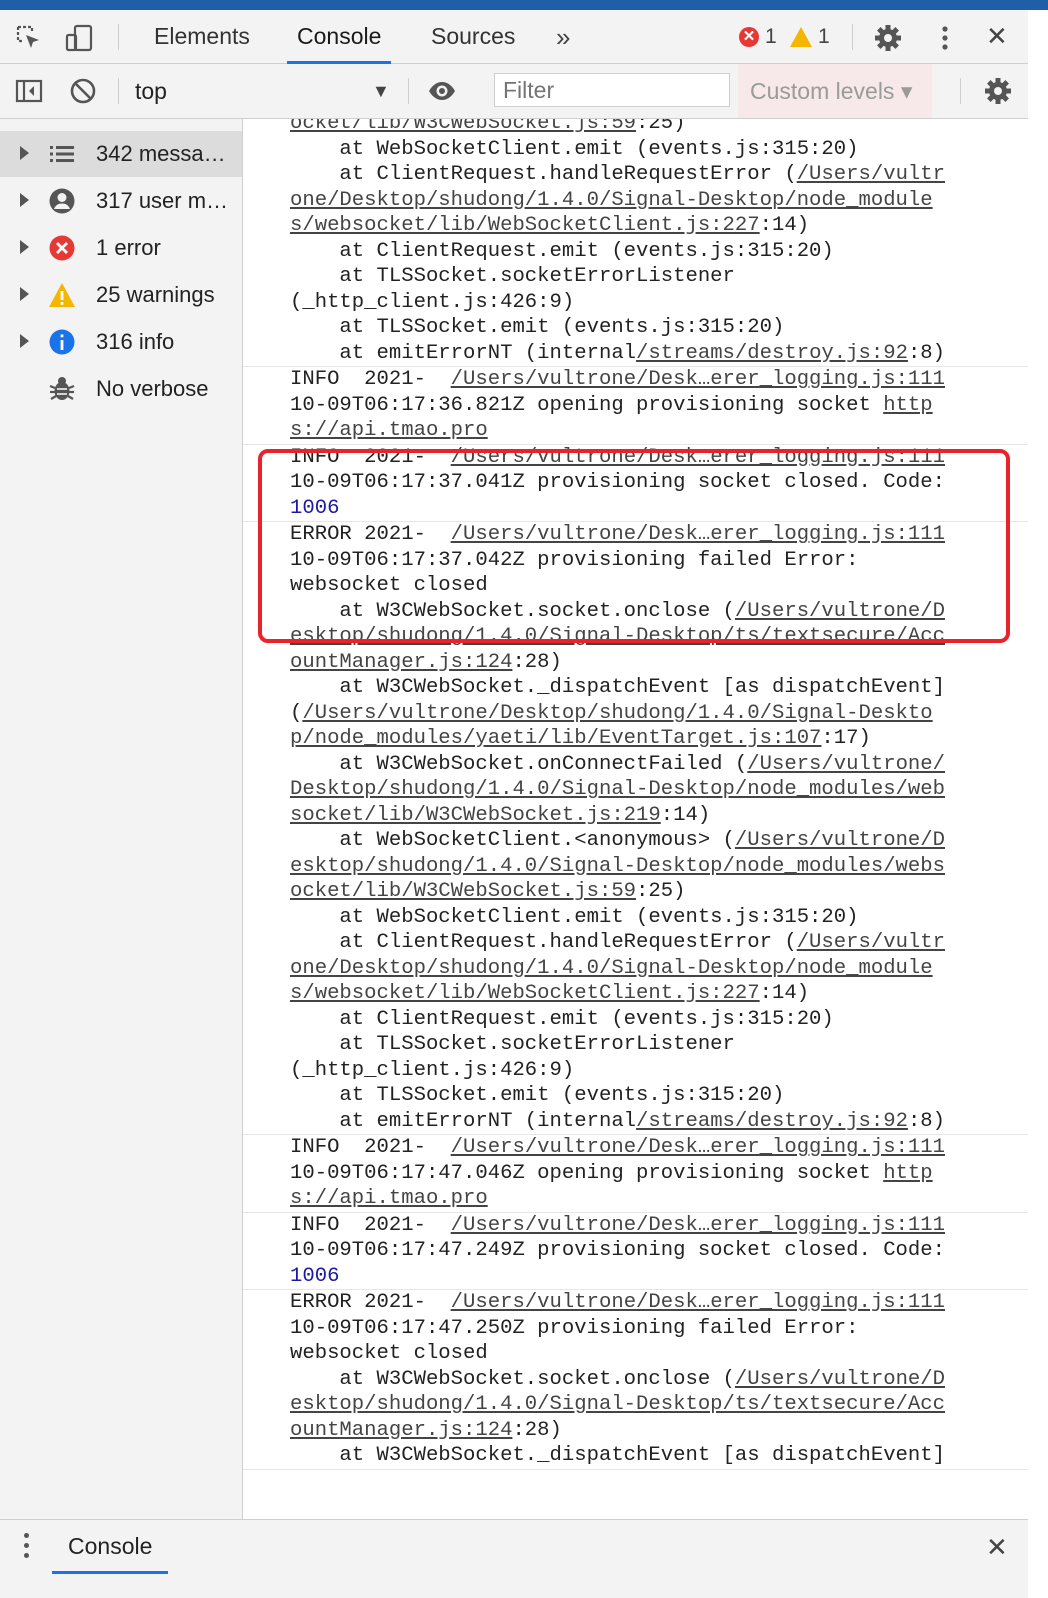  What do you see at coordinates (997, 36) in the screenshot?
I see `close-devtools-icon: ✕` at bounding box center [997, 36].